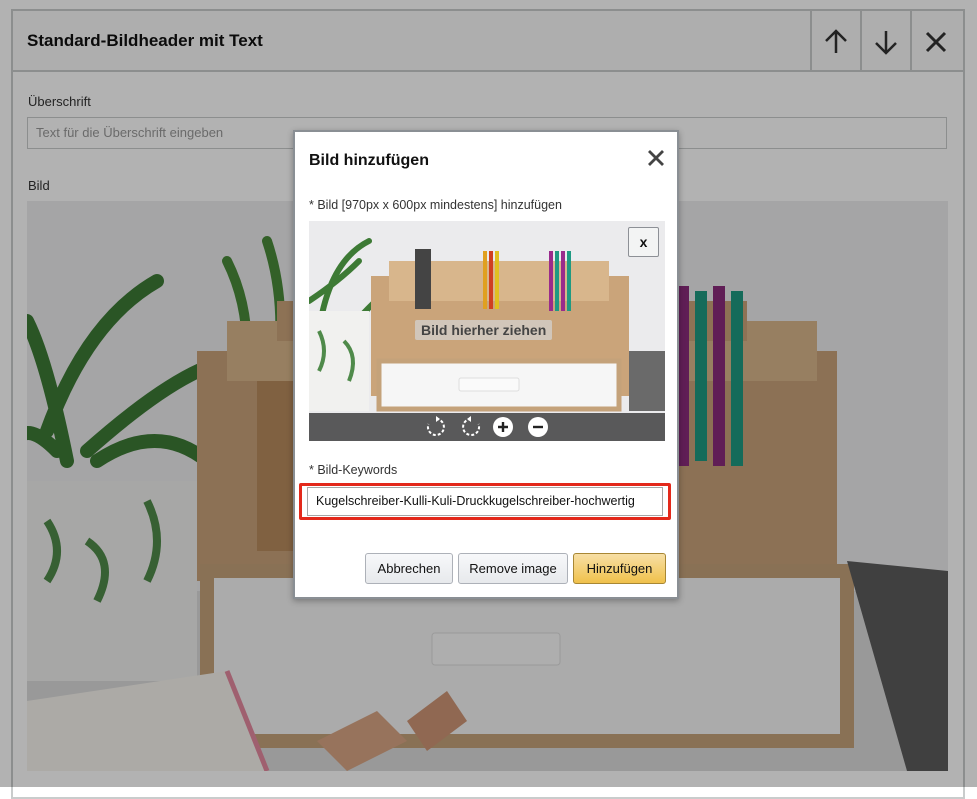 The image size is (977, 799). Describe the element at coordinates (409, 568) in the screenshot. I see `cancel-button: Abbrechen` at that location.